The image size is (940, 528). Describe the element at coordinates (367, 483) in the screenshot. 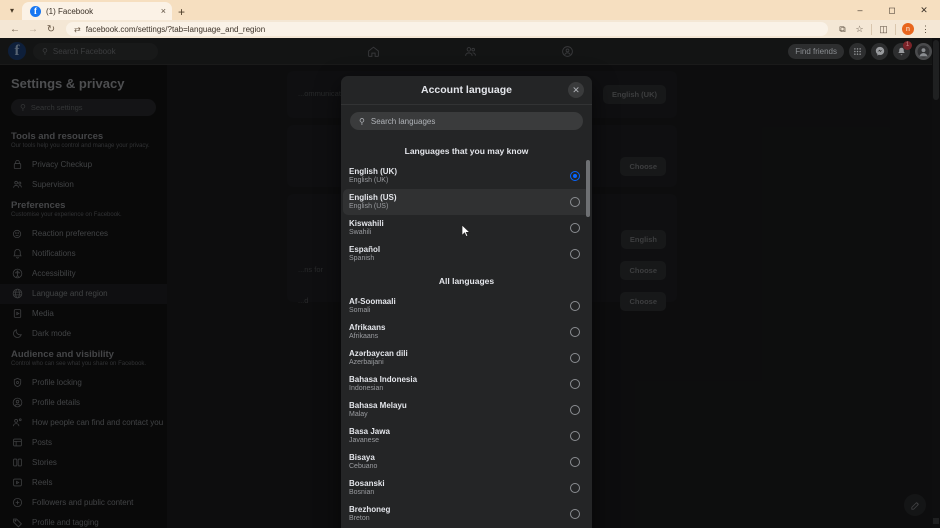

I see `language-native-name: Bosanski` at that location.